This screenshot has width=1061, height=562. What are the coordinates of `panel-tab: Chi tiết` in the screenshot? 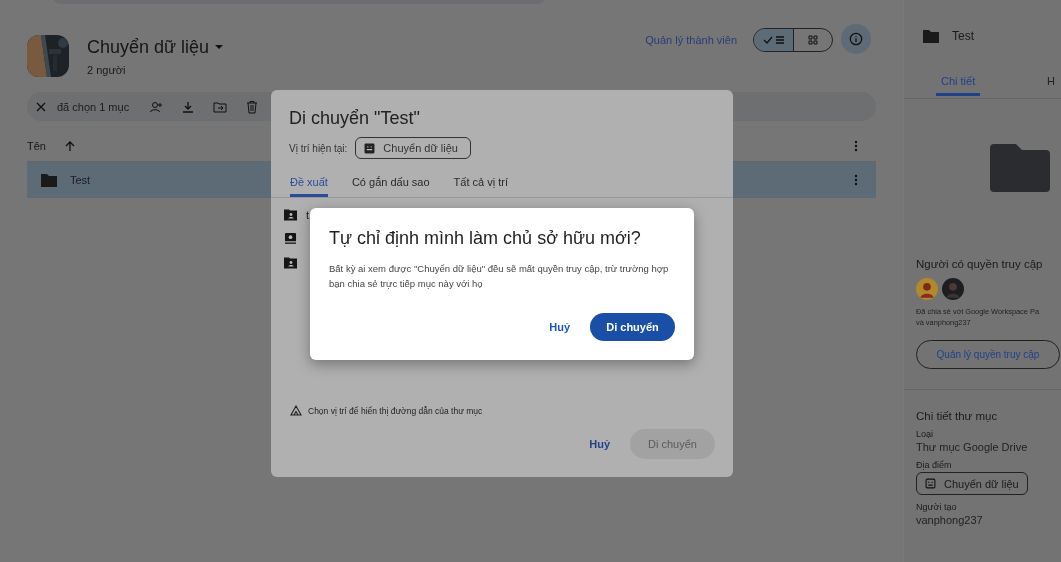 It's located at (958, 82).